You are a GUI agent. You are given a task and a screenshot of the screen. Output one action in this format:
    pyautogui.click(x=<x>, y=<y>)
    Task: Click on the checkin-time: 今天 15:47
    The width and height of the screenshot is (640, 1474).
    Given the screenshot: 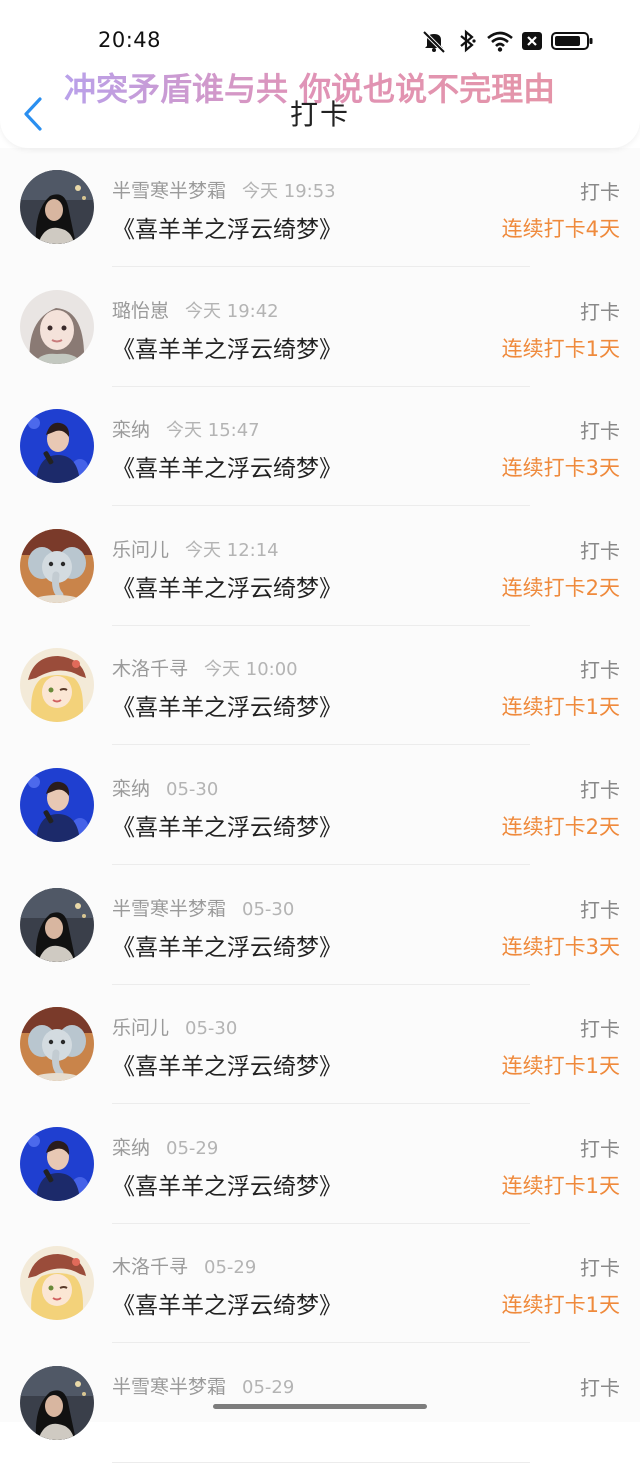 What is the action you would take?
    pyautogui.click(x=213, y=431)
    